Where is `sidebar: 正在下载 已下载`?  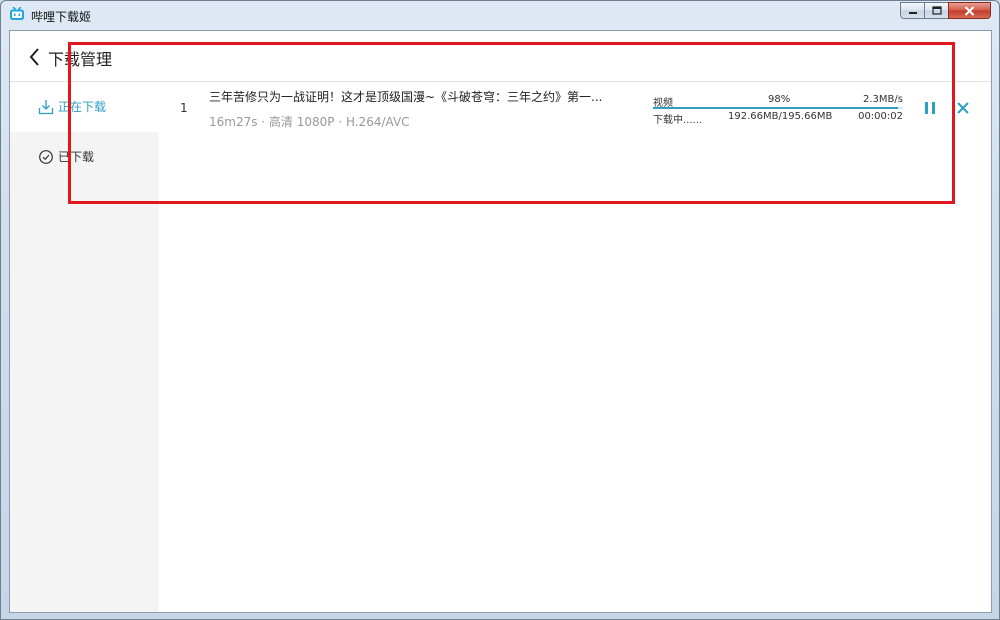 sidebar: 正在下载 已下载 is located at coordinates (84, 347).